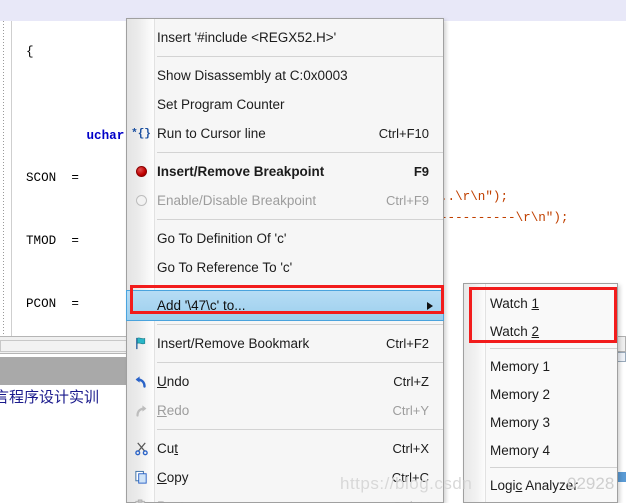 Image resolution: width=626 pixels, height=503 pixels. I want to click on submenu-item-memory-2: Memory 2, so click(540, 394).